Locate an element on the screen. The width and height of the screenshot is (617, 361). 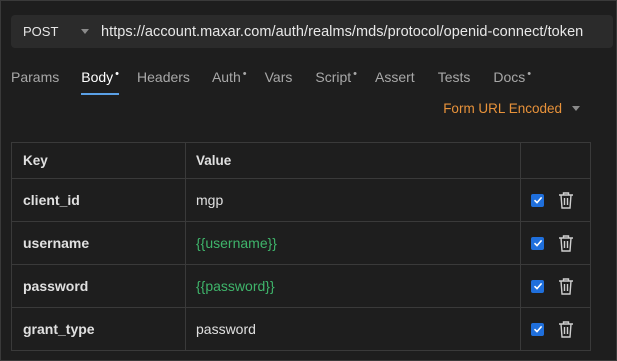
tab-label: Headers is located at coordinates (163, 77).